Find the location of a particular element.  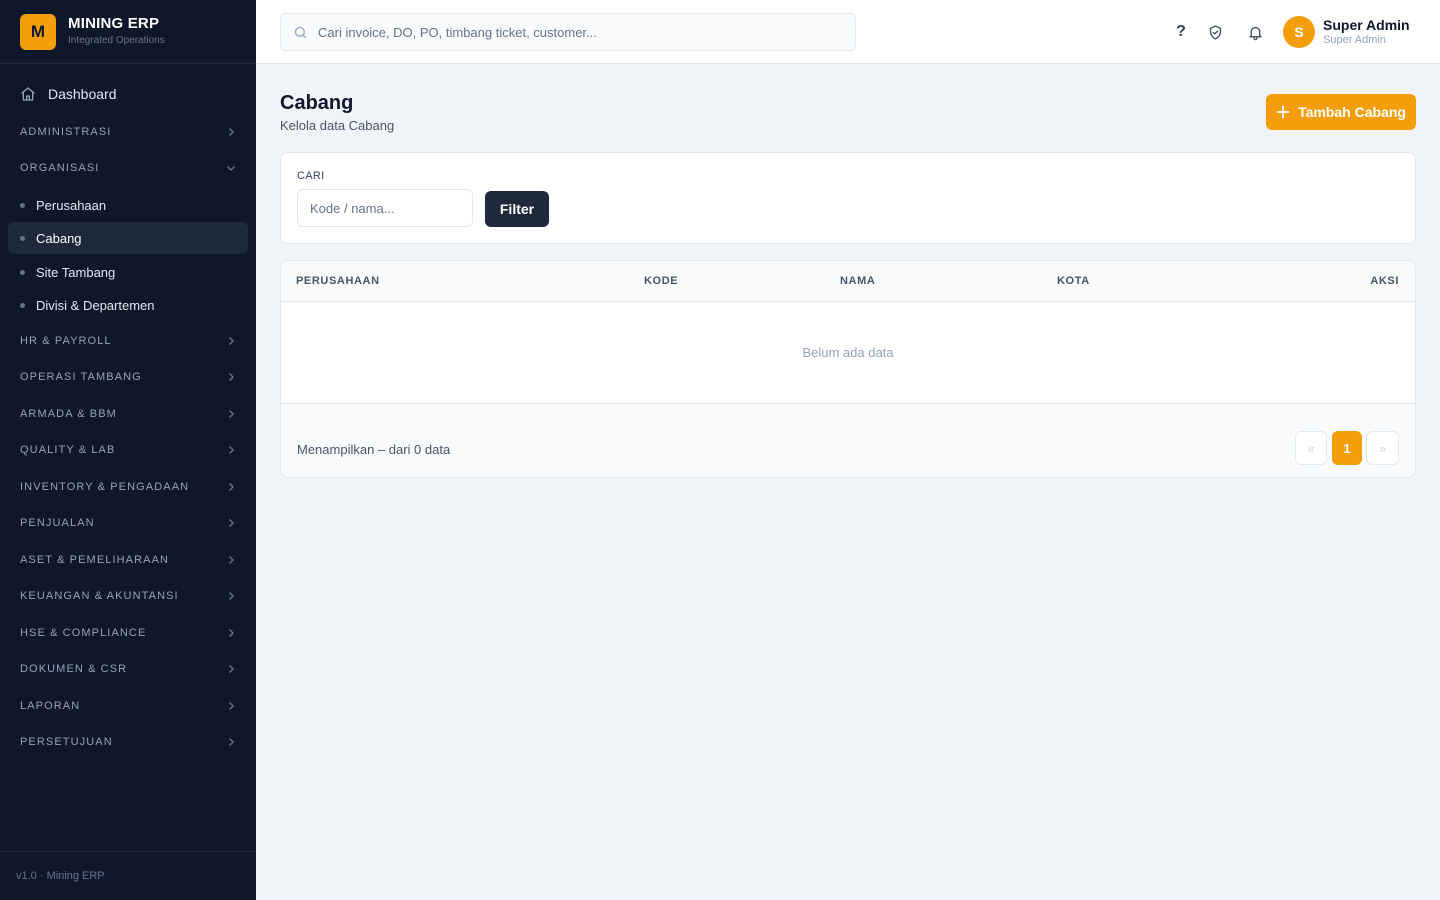

sidebar-group-hr-payroll: HR & PAYROLL is located at coordinates (128, 341).